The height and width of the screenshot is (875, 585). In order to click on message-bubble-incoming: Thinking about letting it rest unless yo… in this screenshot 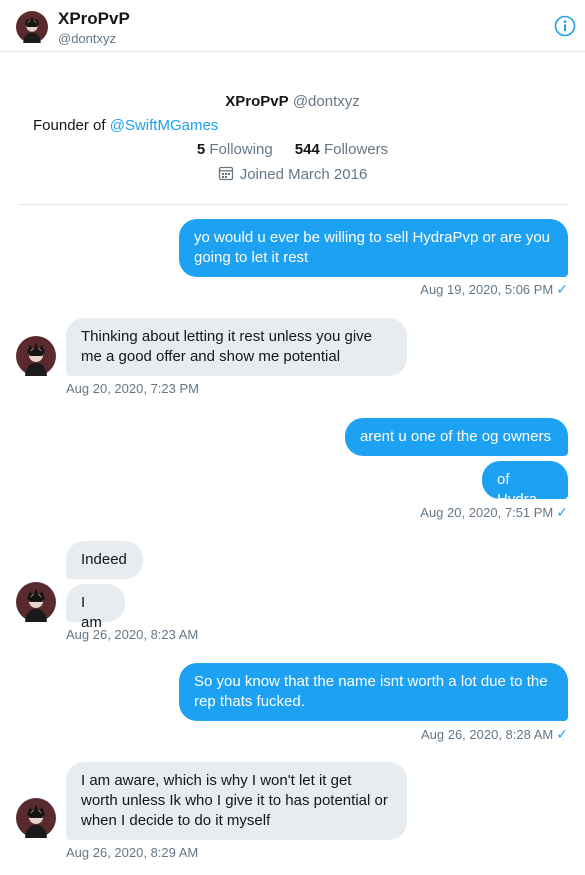, I will do `click(236, 347)`.